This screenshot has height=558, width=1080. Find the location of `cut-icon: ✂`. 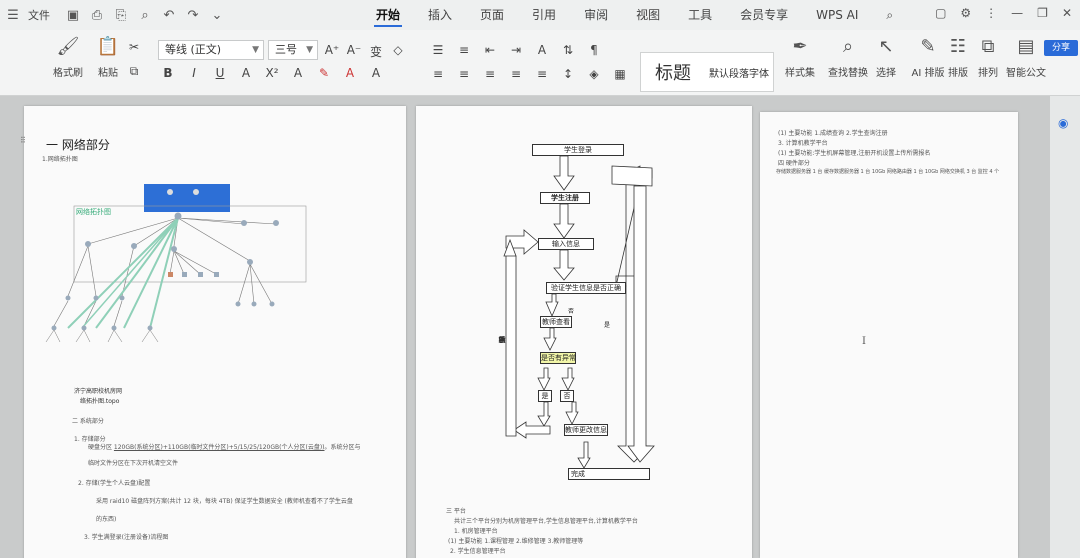

cut-icon: ✂ is located at coordinates (134, 47).